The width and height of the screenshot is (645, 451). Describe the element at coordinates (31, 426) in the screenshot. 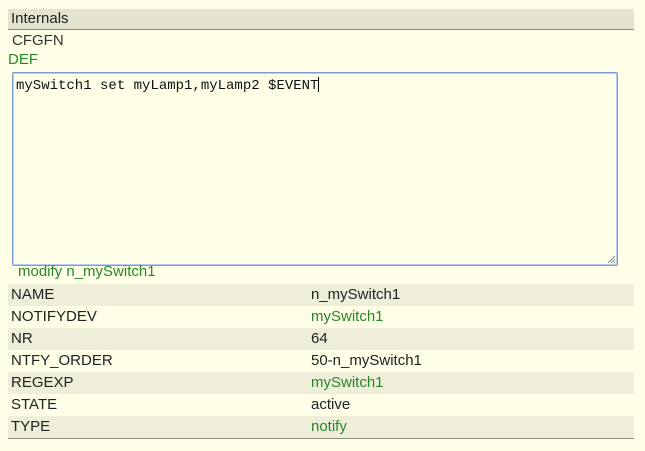

I see `internal-key: TYPE` at that location.